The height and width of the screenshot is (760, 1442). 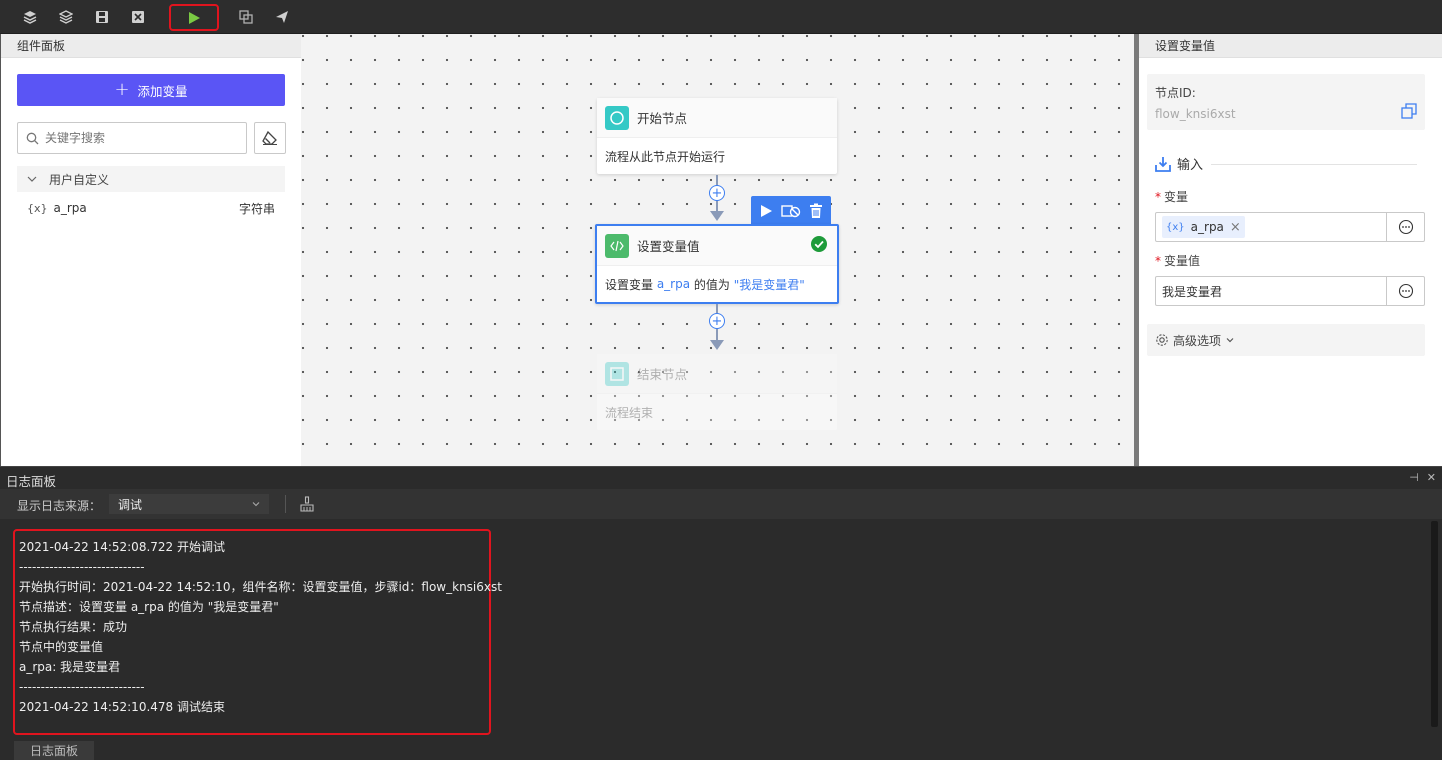 I want to click on log-line: 节点描述：设置变量 a_rpa 的值为 "我是变量君", so click(x=149, y=607).